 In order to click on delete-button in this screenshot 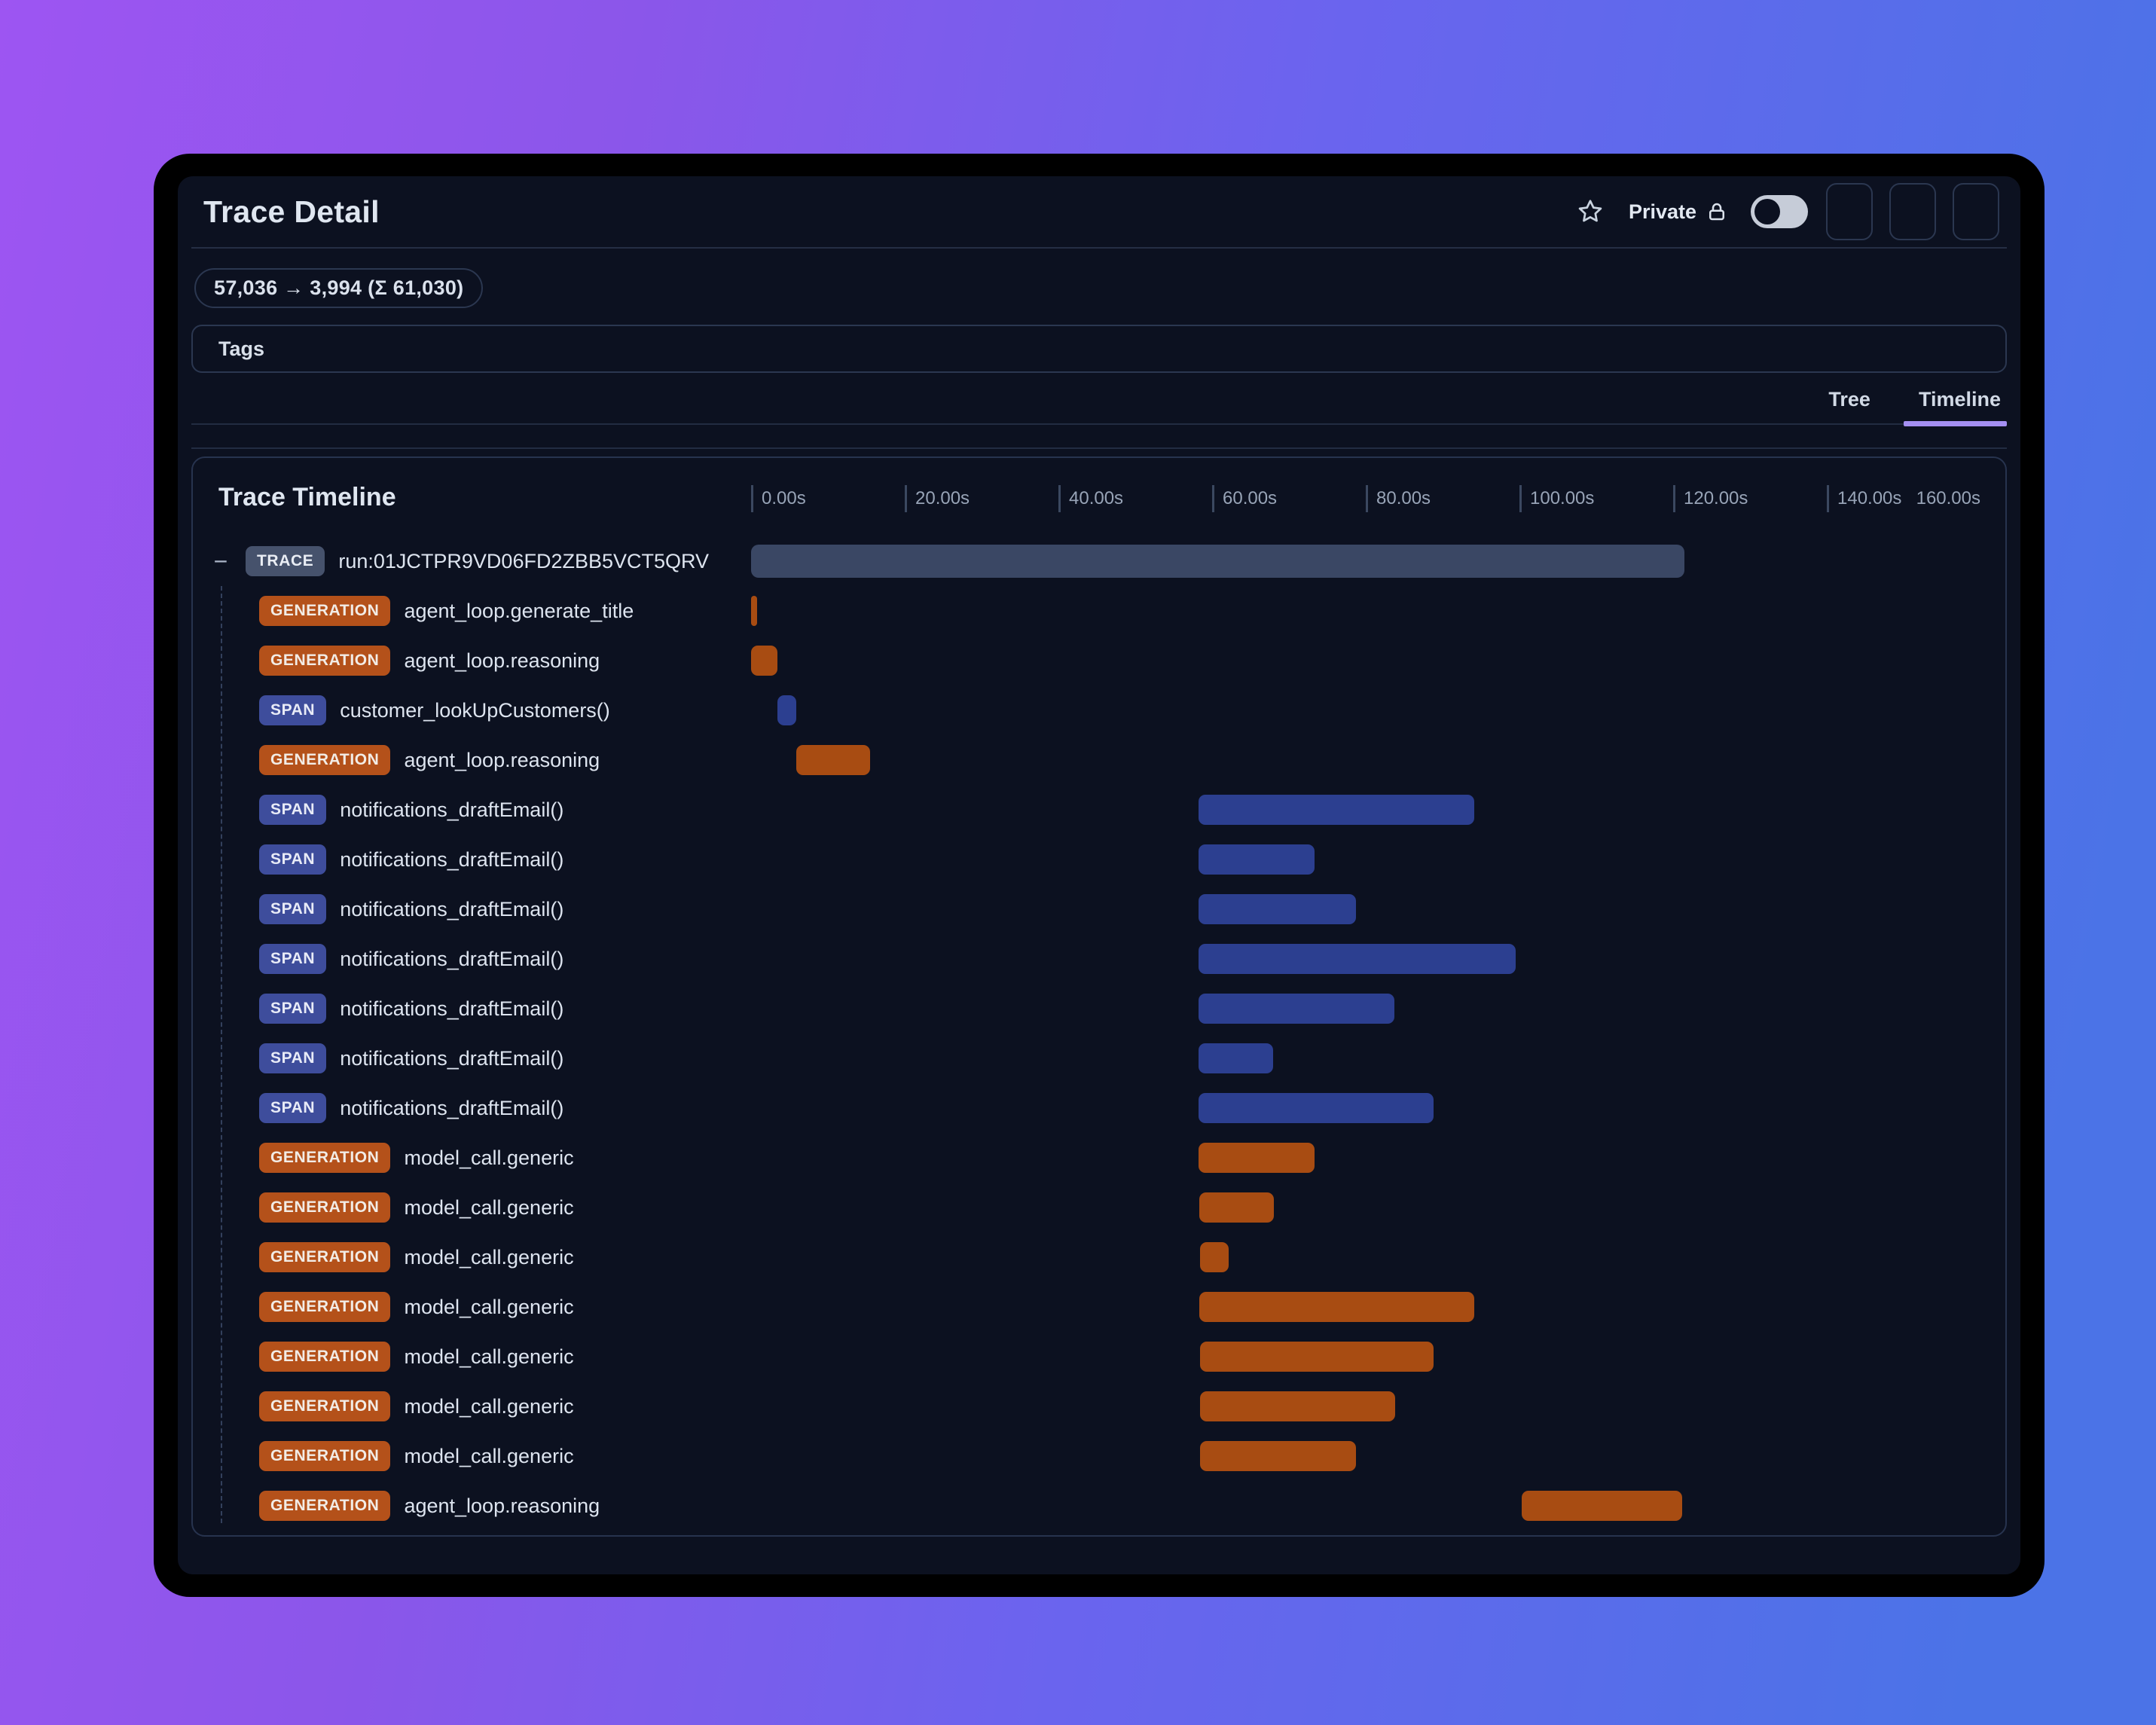, I will do `click(1976, 212)`.